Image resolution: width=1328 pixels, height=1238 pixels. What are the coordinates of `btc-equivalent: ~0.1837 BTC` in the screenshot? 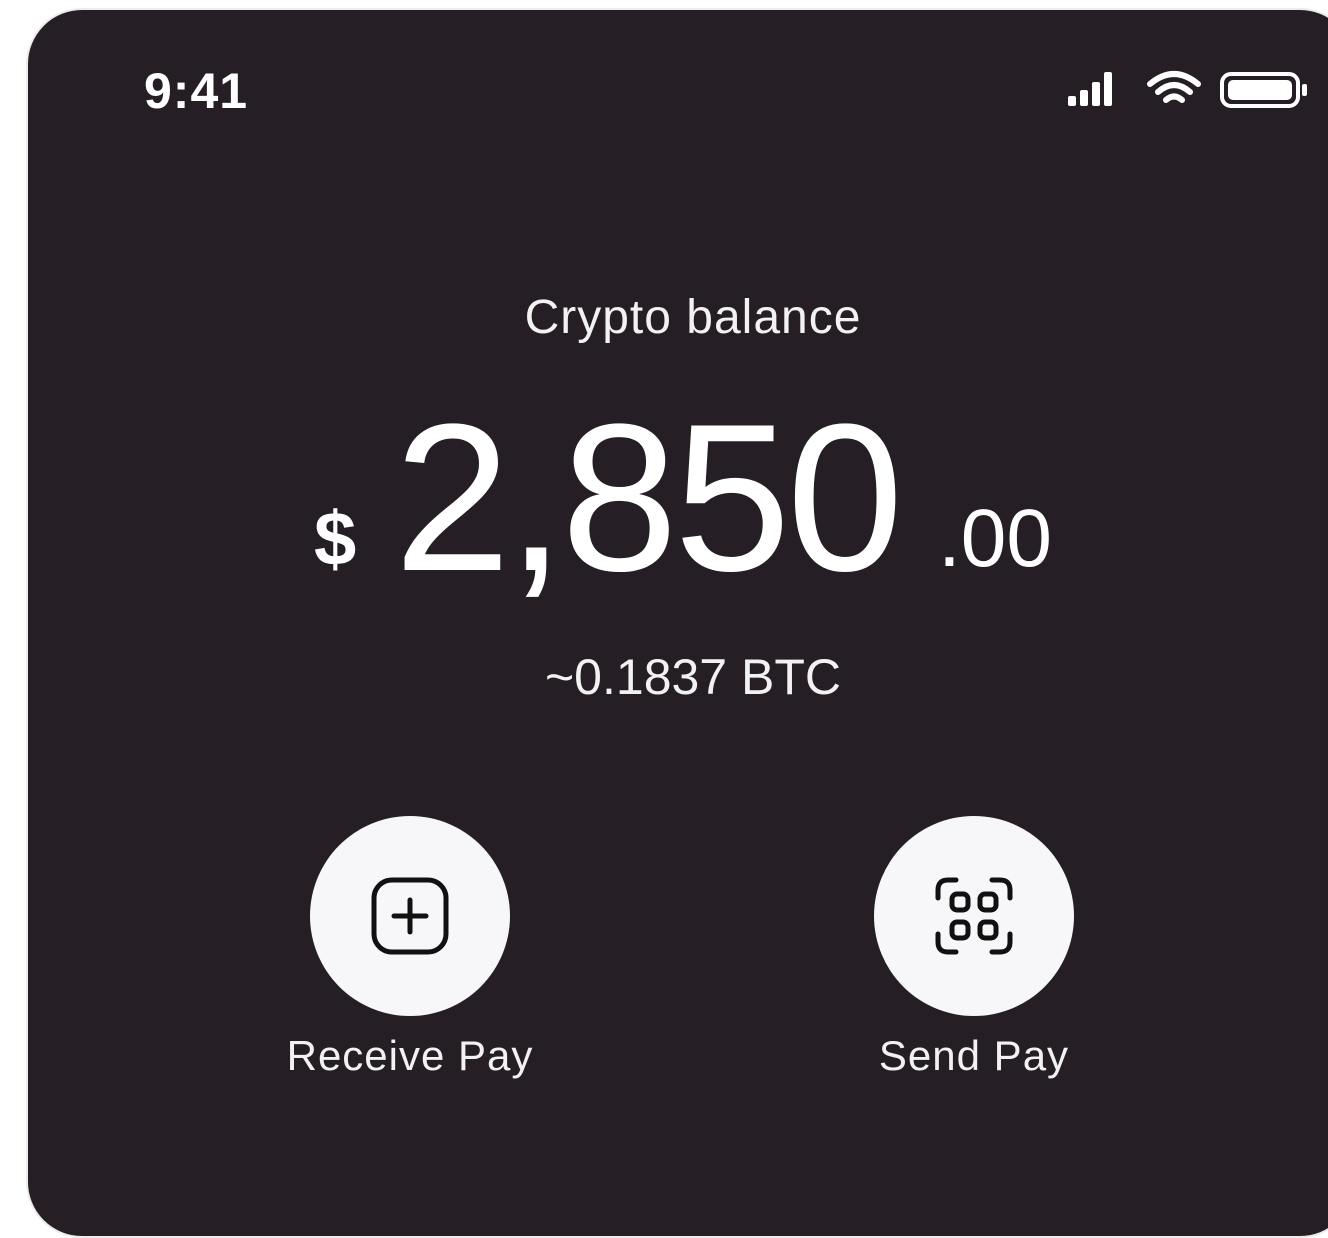 It's located at (693, 677).